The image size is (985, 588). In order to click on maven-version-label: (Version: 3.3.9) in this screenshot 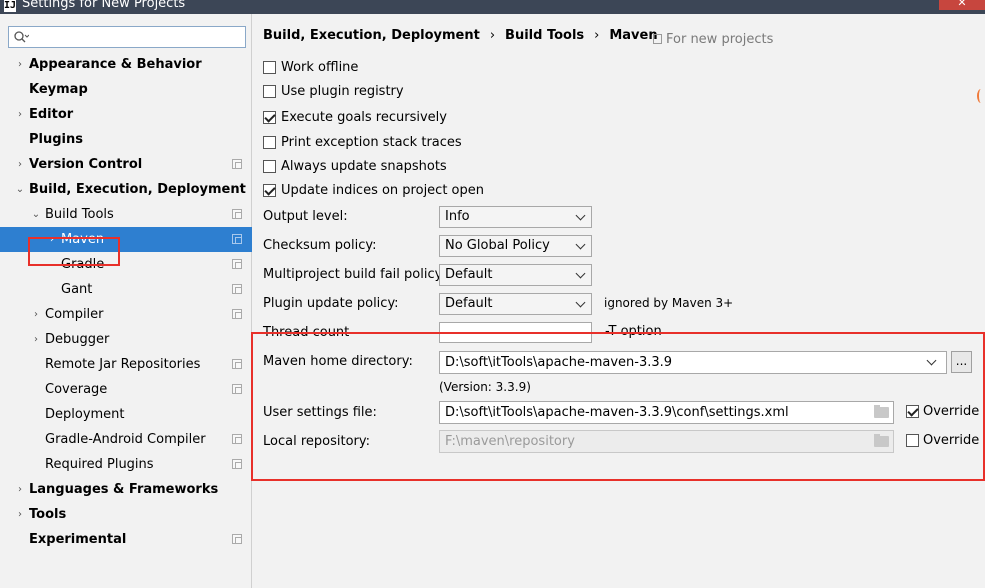, I will do `click(485, 387)`.